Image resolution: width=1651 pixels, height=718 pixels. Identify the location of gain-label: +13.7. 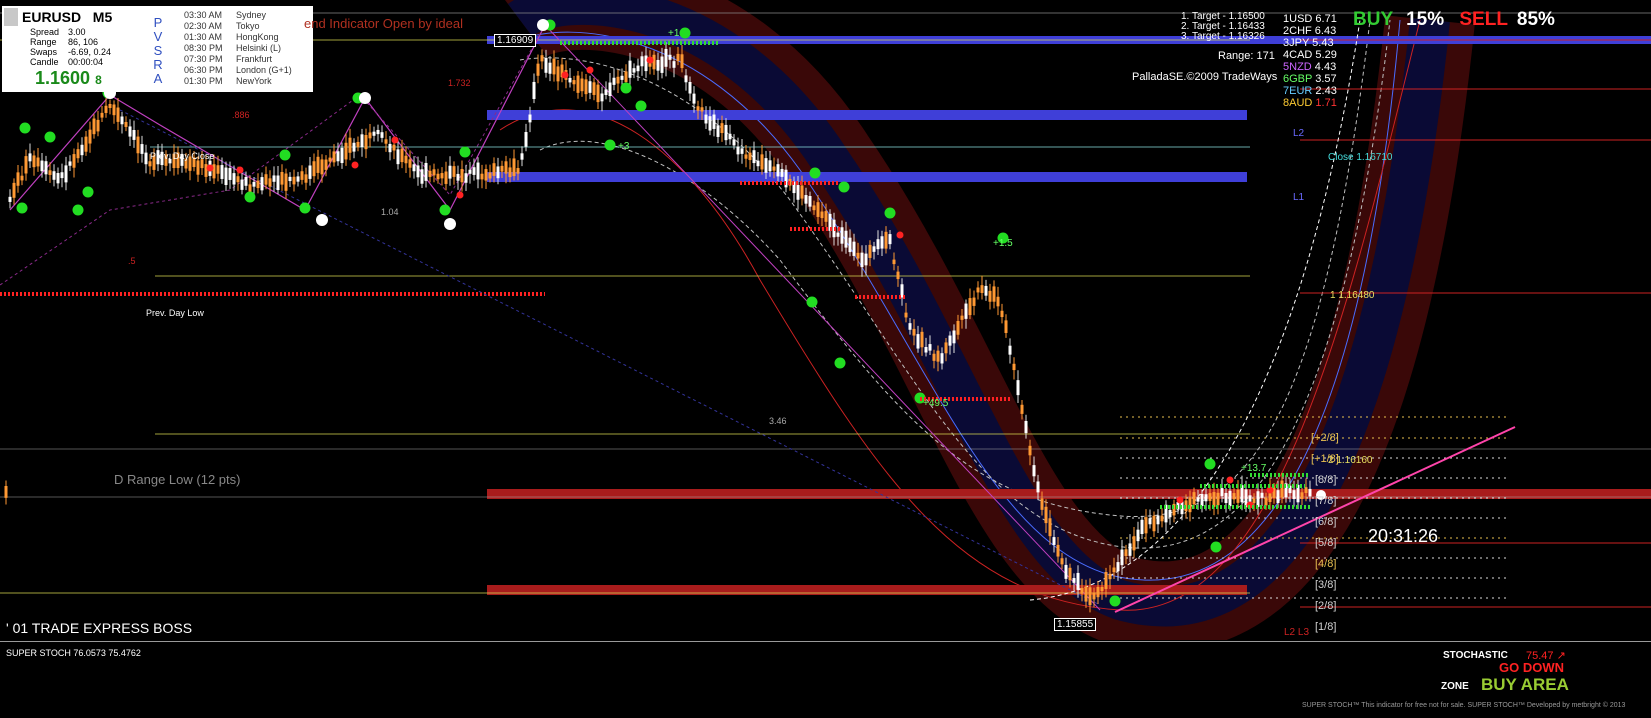
(1254, 468).